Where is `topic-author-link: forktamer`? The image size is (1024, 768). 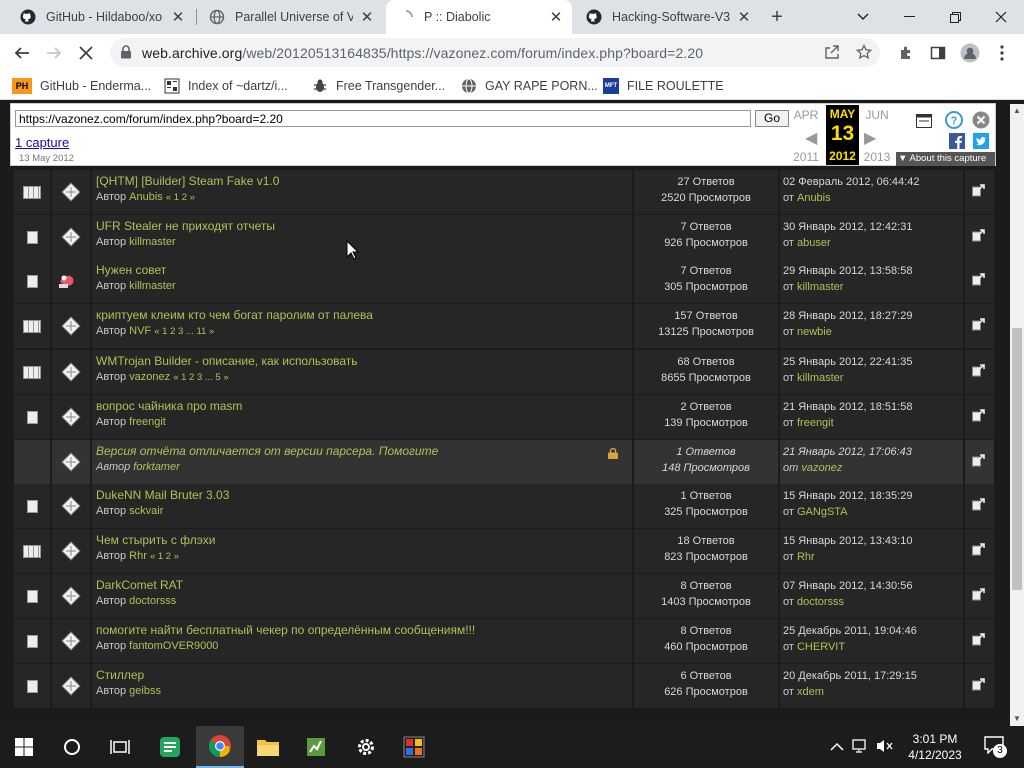 topic-author-link: forktamer is located at coordinates (156, 467).